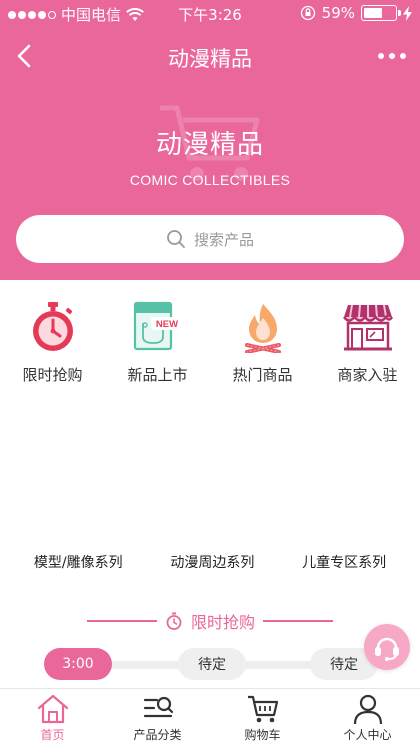  Describe the element at coordinates (262, 375) in the screenshot. I see `quick-item-label: 热门商品` at that location.